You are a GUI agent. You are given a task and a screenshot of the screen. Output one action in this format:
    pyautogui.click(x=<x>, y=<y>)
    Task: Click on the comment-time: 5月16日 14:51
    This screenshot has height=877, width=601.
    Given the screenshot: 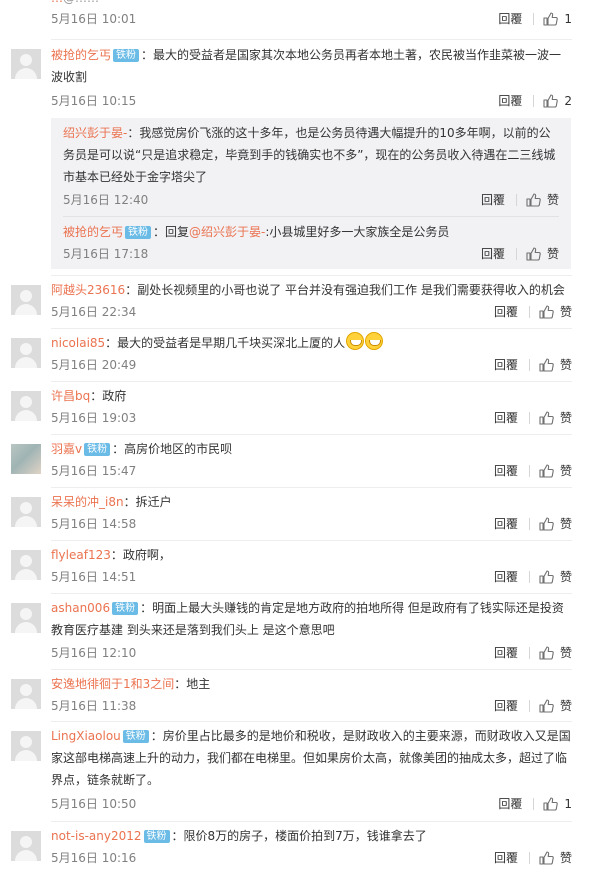 What is the action you would take?
    pyautogui.click(x=94, y=577)
    